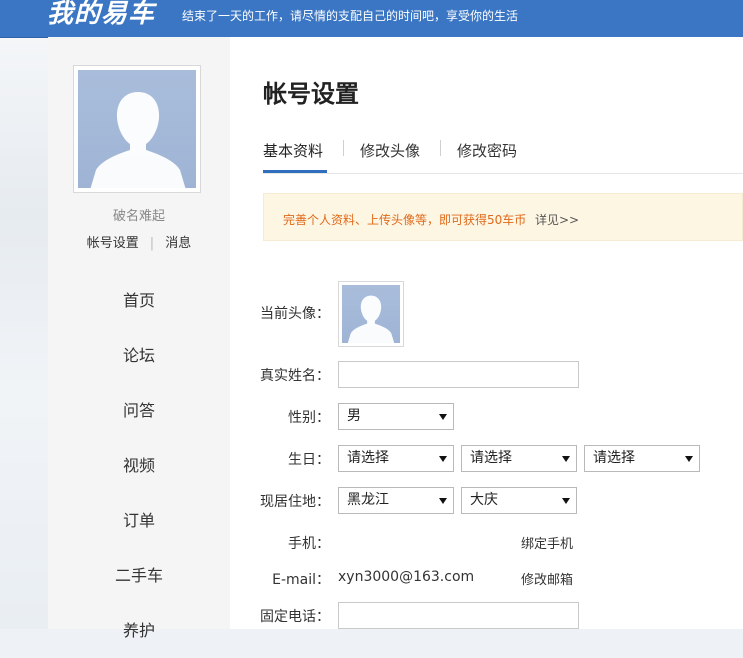 The image size is (743, 658). I want to click on birthday-year-select: 请选择, so click(396, 458).